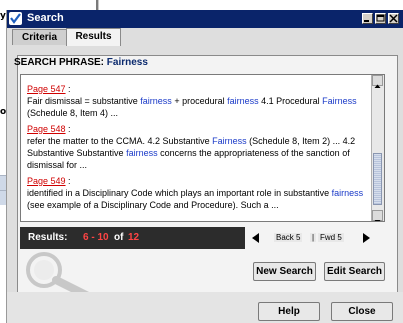 This screenshot has height=323, width=403. I want to click on search-phrase-value: Fairness, so click(127, 62).